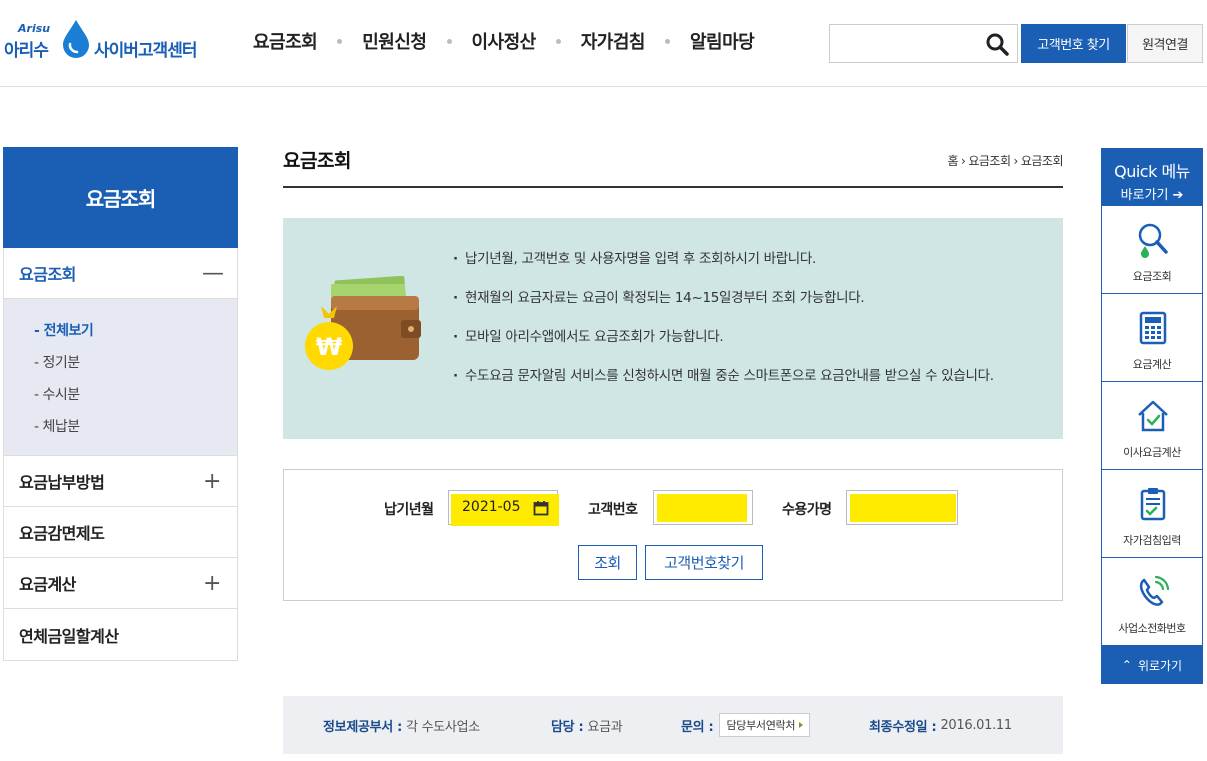 The height and width of the screenshot is (761, 1207). What do you see at coordinates (135, 331) in the screenshot?
I see `sidebar-sub-item-all: - 전체보기` at bounding box center [135, 331].